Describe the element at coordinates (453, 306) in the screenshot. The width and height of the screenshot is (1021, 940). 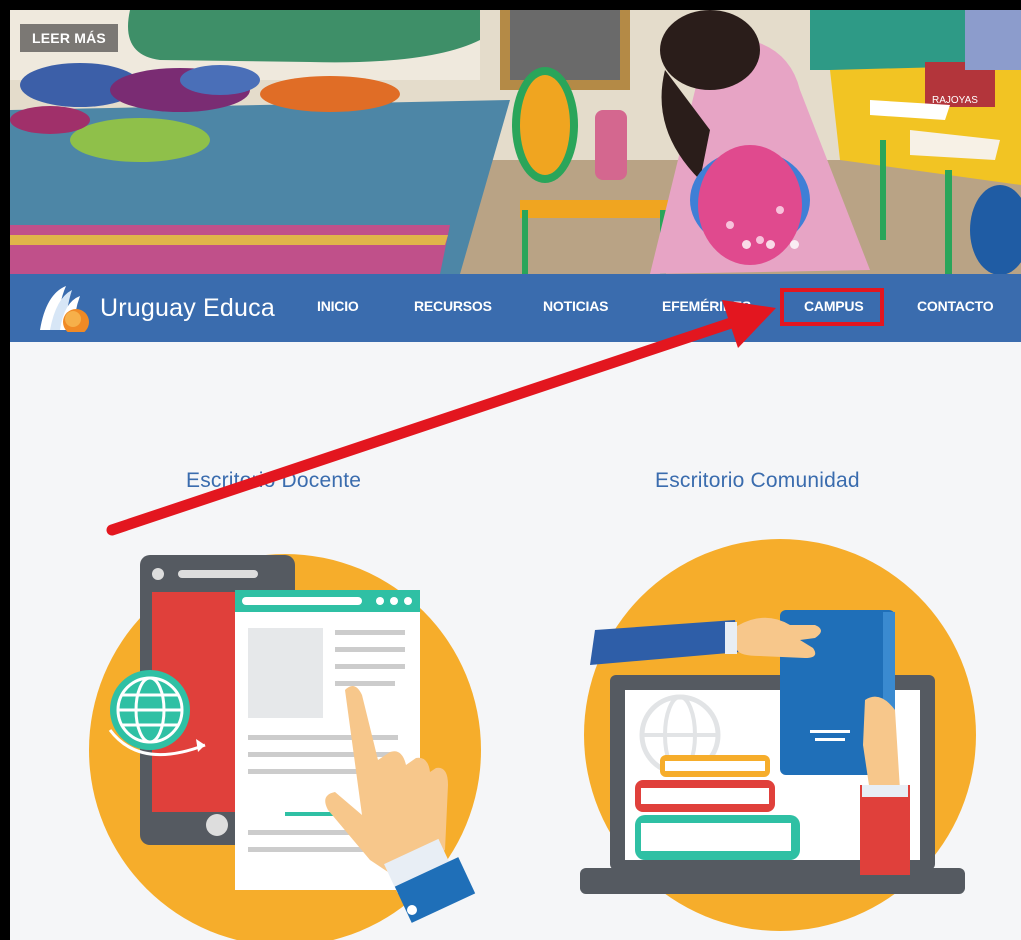
I see `nav-item-recursos: RECURSOS` at that location.